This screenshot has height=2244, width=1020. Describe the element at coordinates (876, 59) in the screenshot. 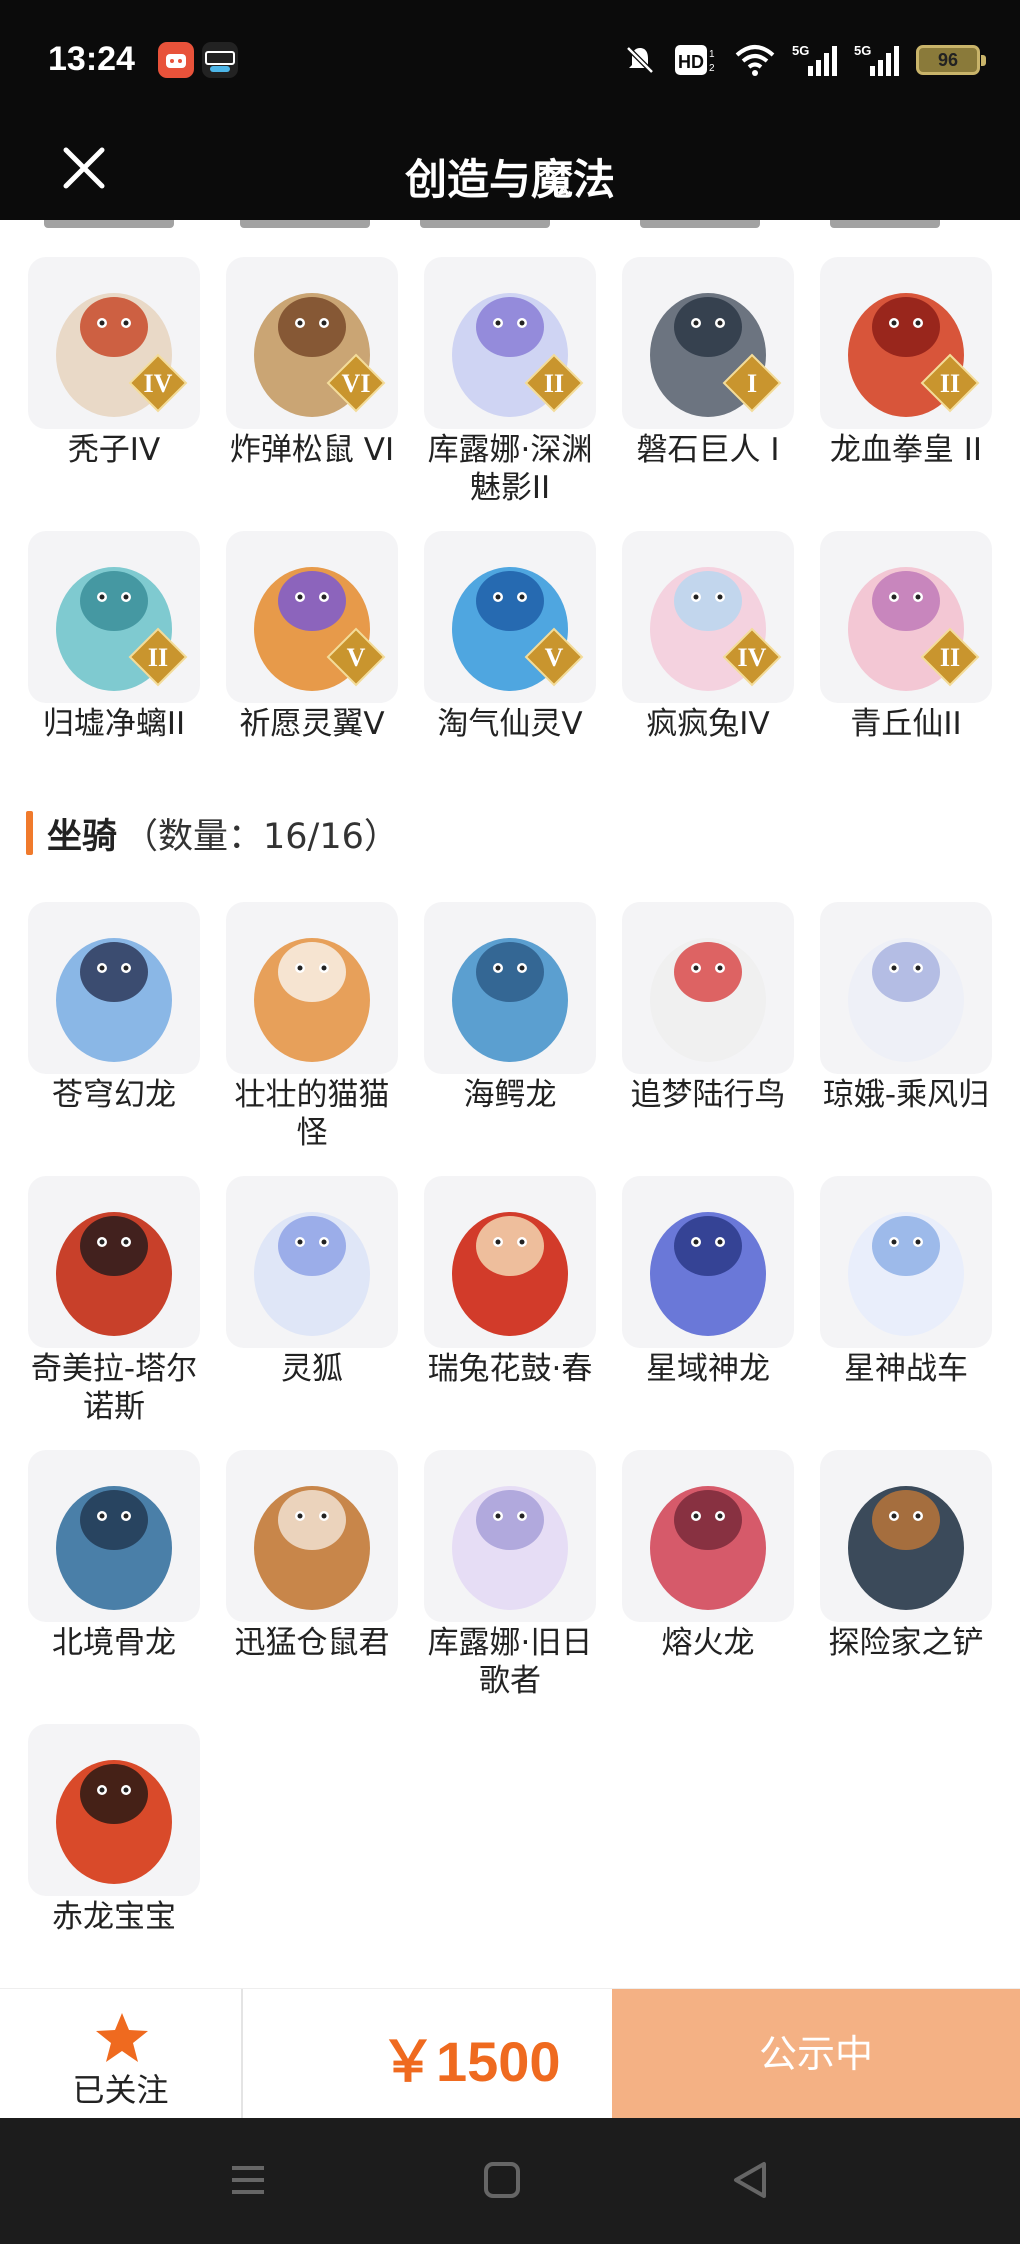

I see `signal-5g-icon: 5G` at that location.